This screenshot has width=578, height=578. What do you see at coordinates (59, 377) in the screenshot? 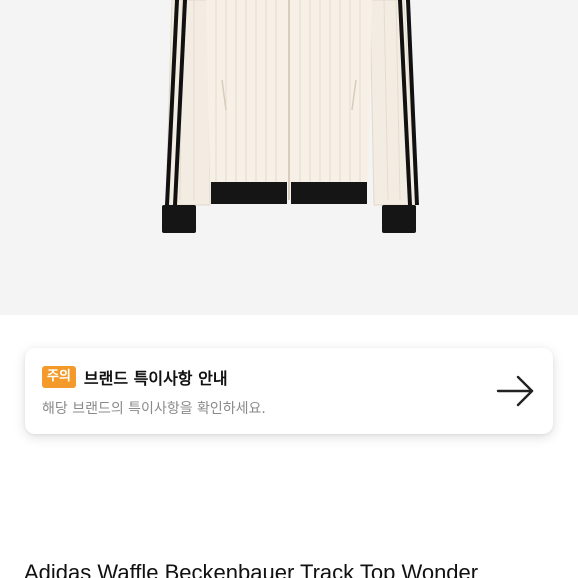
I see `warning-badge: 주의` at bounding box center [59, 377].